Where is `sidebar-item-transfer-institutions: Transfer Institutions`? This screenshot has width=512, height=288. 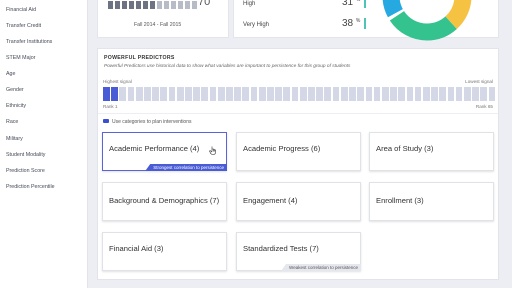
sidebar-item-transfer-institutions: Transfer Institutions is located at coordinates (29, 42).